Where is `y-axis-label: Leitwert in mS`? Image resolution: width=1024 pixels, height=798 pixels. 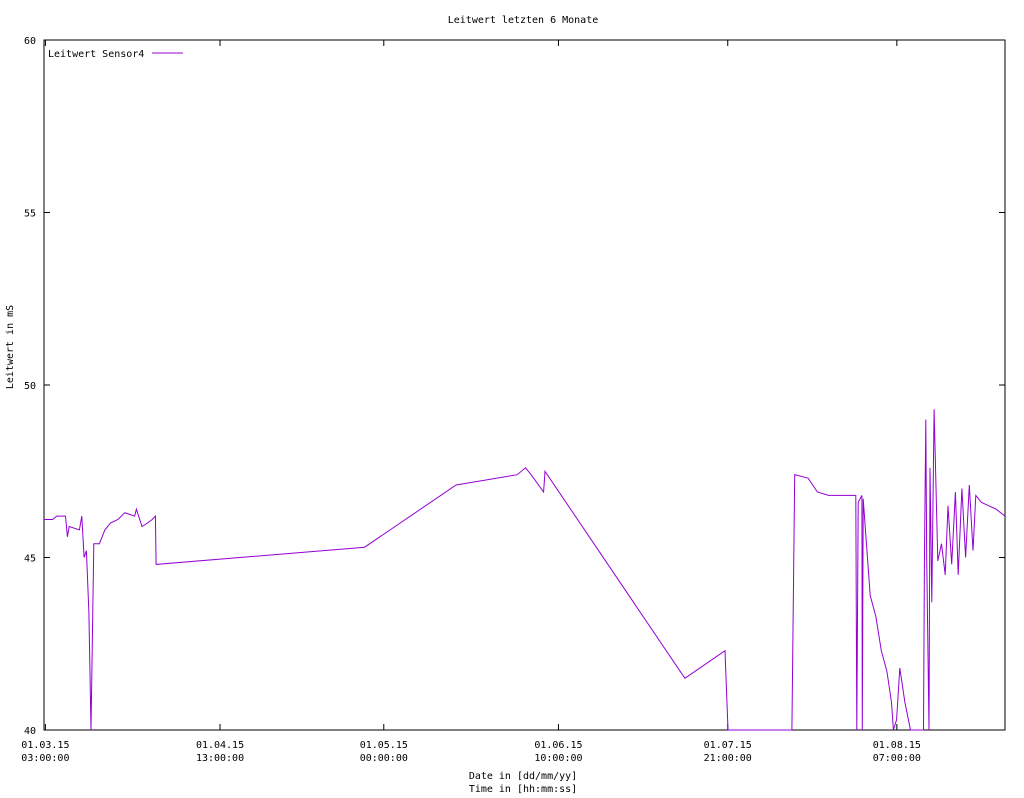
y-axis-label: Leitwert in mS is located at coordinates (10, 347).